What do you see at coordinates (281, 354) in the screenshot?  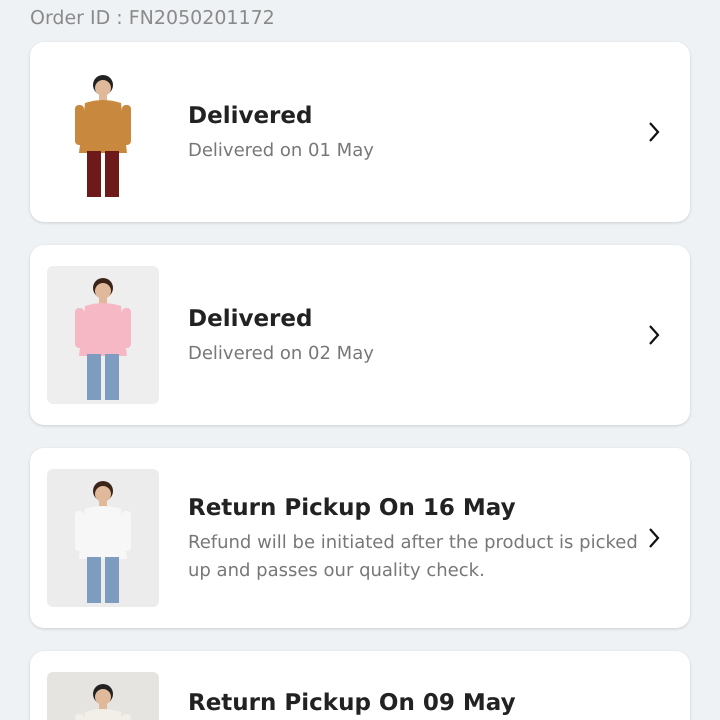 I see `status-detail: Delivered on 02 May` at bounding box center [281, 354].